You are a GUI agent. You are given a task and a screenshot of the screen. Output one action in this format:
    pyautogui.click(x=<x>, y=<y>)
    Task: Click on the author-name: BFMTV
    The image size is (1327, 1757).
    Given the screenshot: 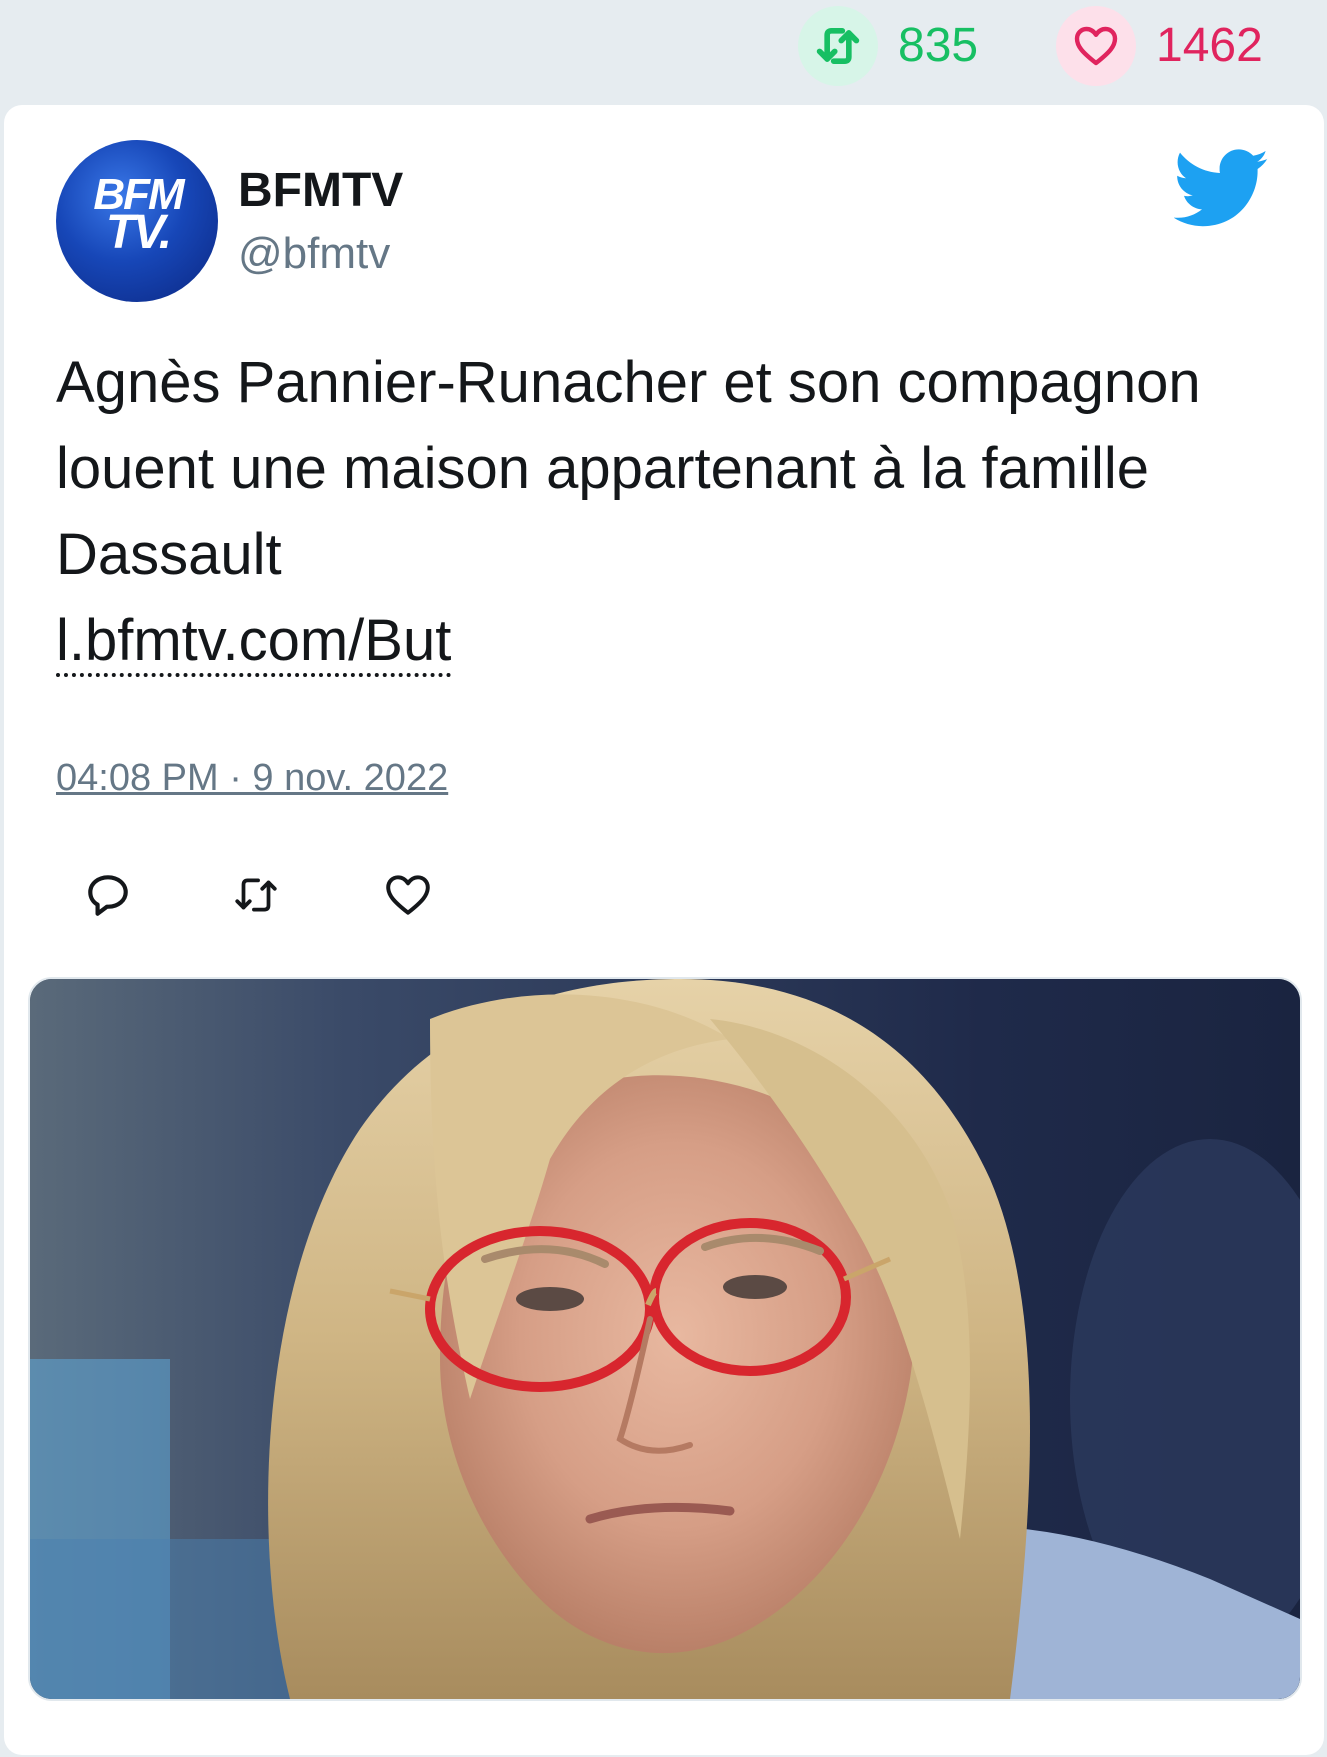 What is the action you would take?
    pyautogui.click(x=320, y=190)
    